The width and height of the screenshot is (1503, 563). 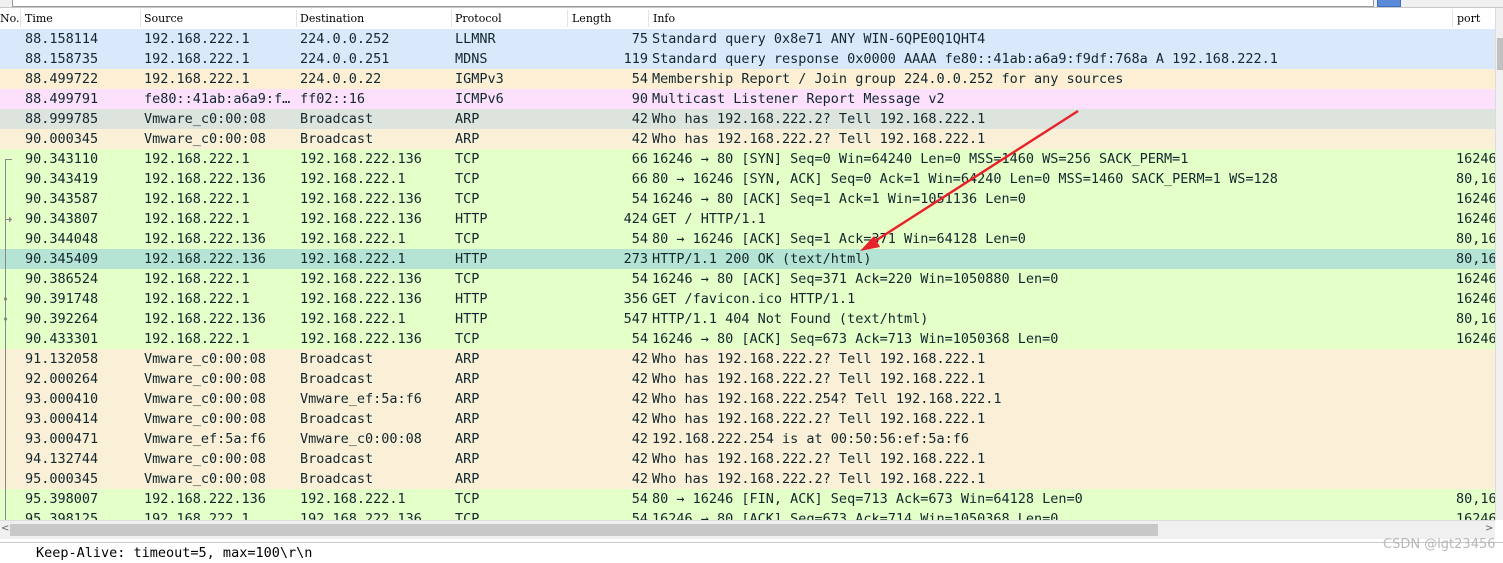 I want to click on vertical-scroll-thumb, so click(x=1500, y=54).